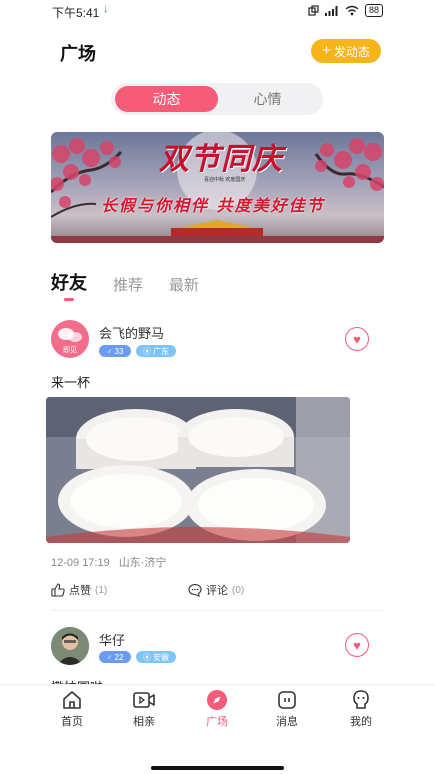 The width and height of the screenshot is (435, 774). I want to click on avatar: 即见, so click(70, 339).